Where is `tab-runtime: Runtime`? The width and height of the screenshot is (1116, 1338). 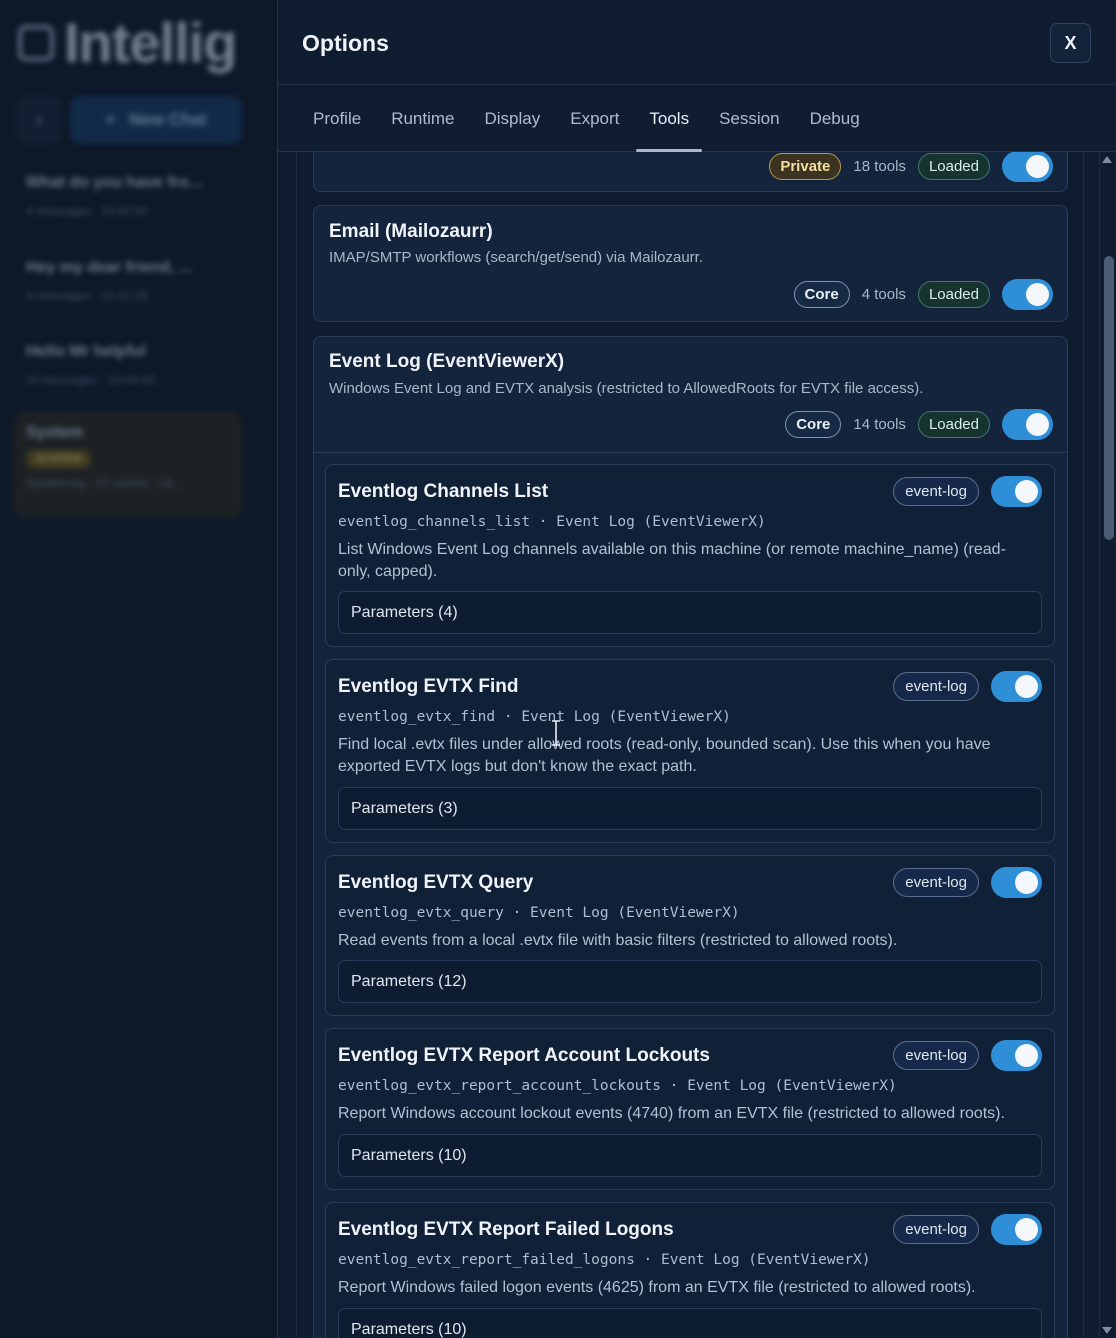
tab-runtime: Runtime is located at coordinates (422, 130).